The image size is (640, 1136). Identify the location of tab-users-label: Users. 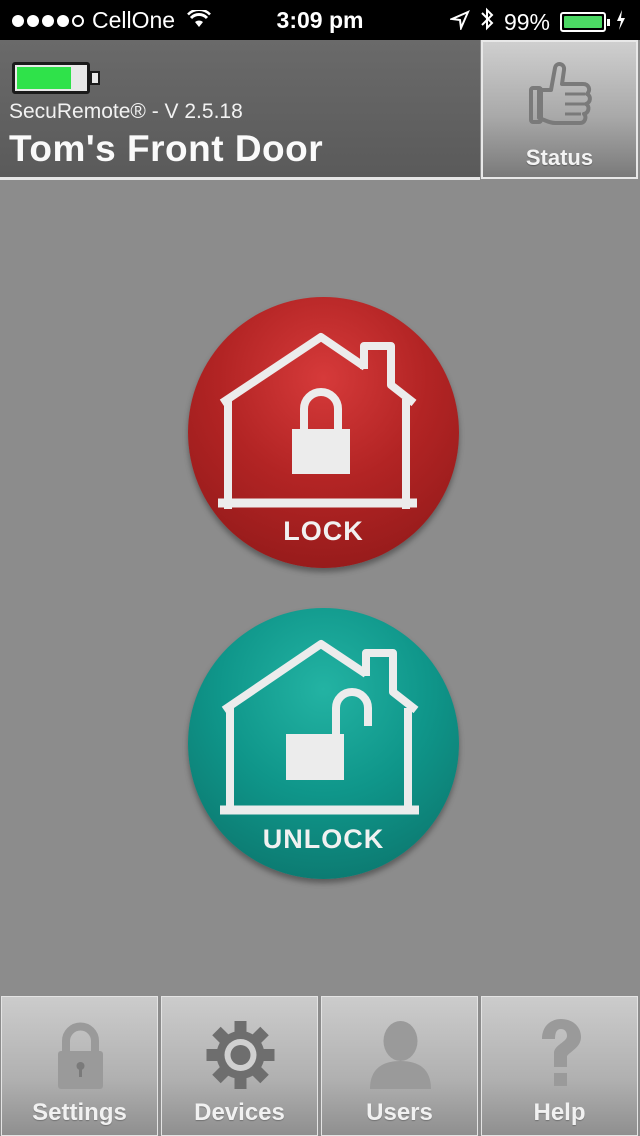
(399, 1112).